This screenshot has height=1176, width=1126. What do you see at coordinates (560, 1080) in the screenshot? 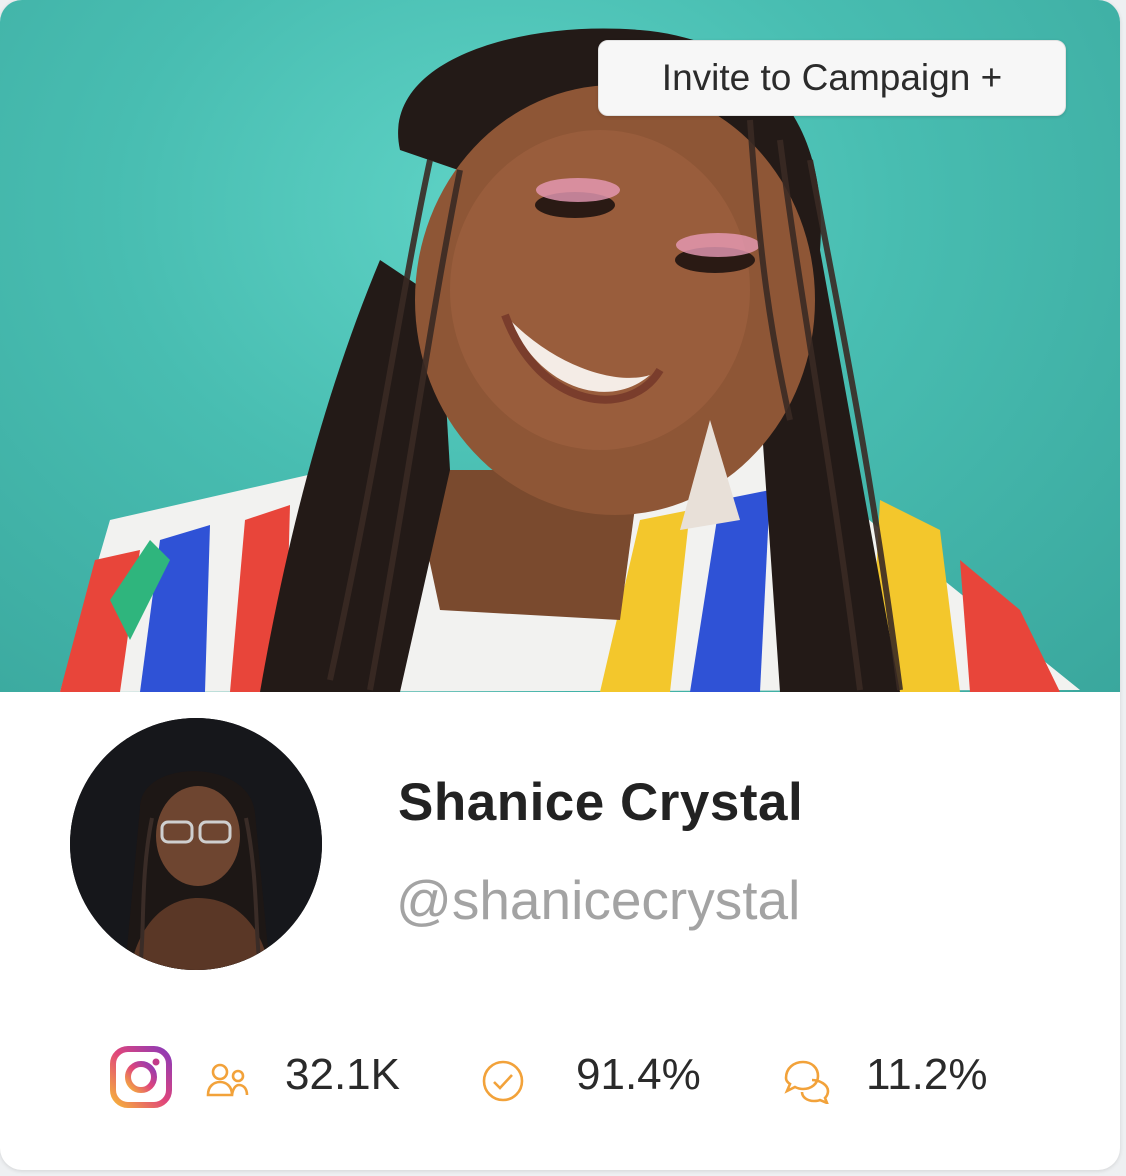
I see `stats-row: 32.1K 91.4% 11.2%` at bounding box center [560, 1080].